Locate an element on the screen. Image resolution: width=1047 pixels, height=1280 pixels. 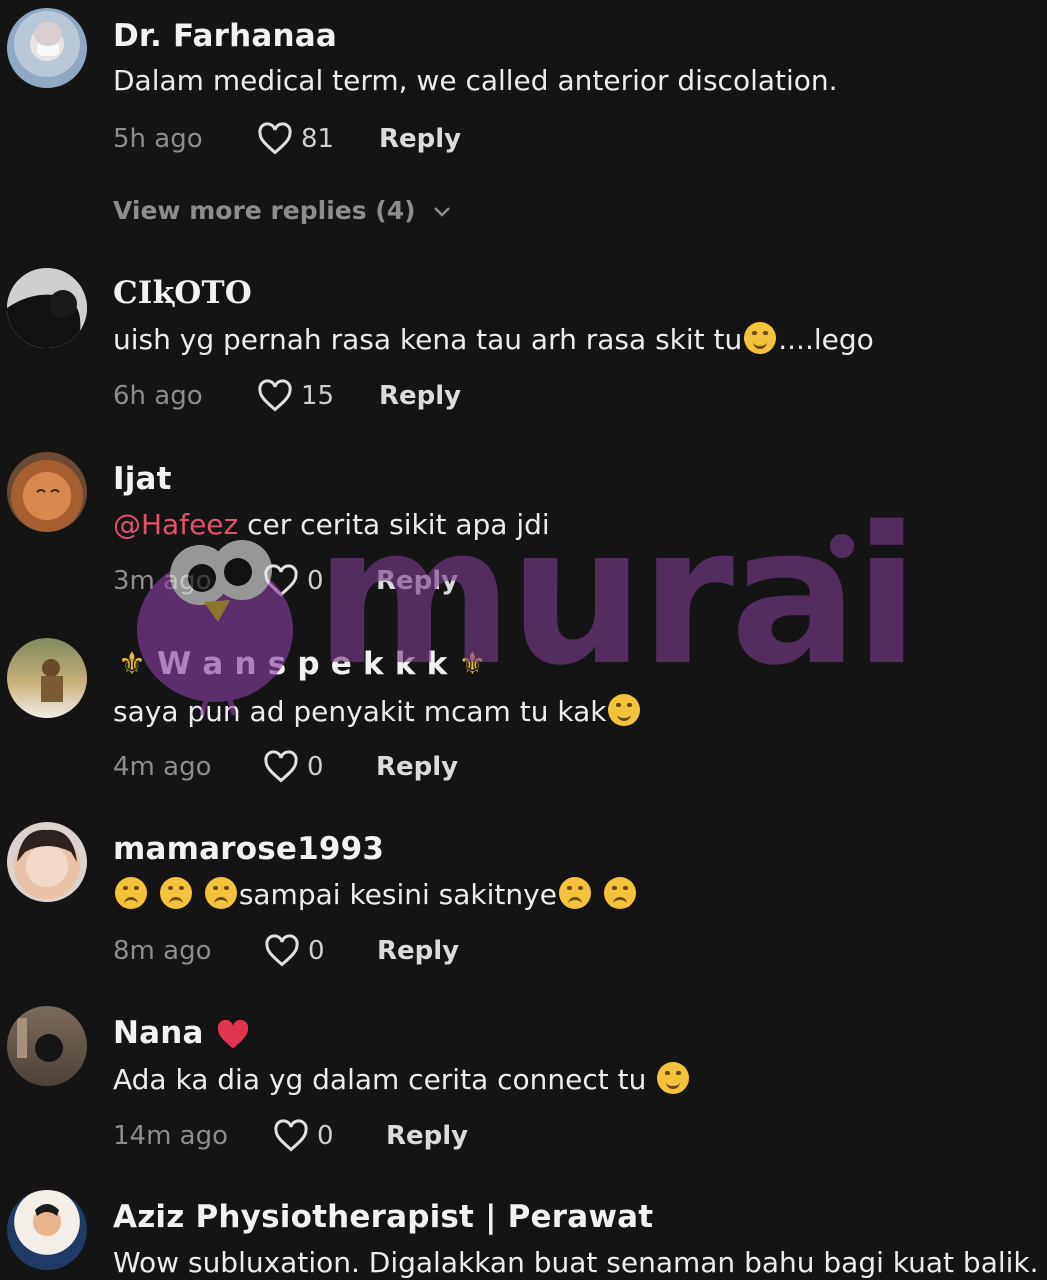
chevron-down-icon is located at coordinates (442, 212).